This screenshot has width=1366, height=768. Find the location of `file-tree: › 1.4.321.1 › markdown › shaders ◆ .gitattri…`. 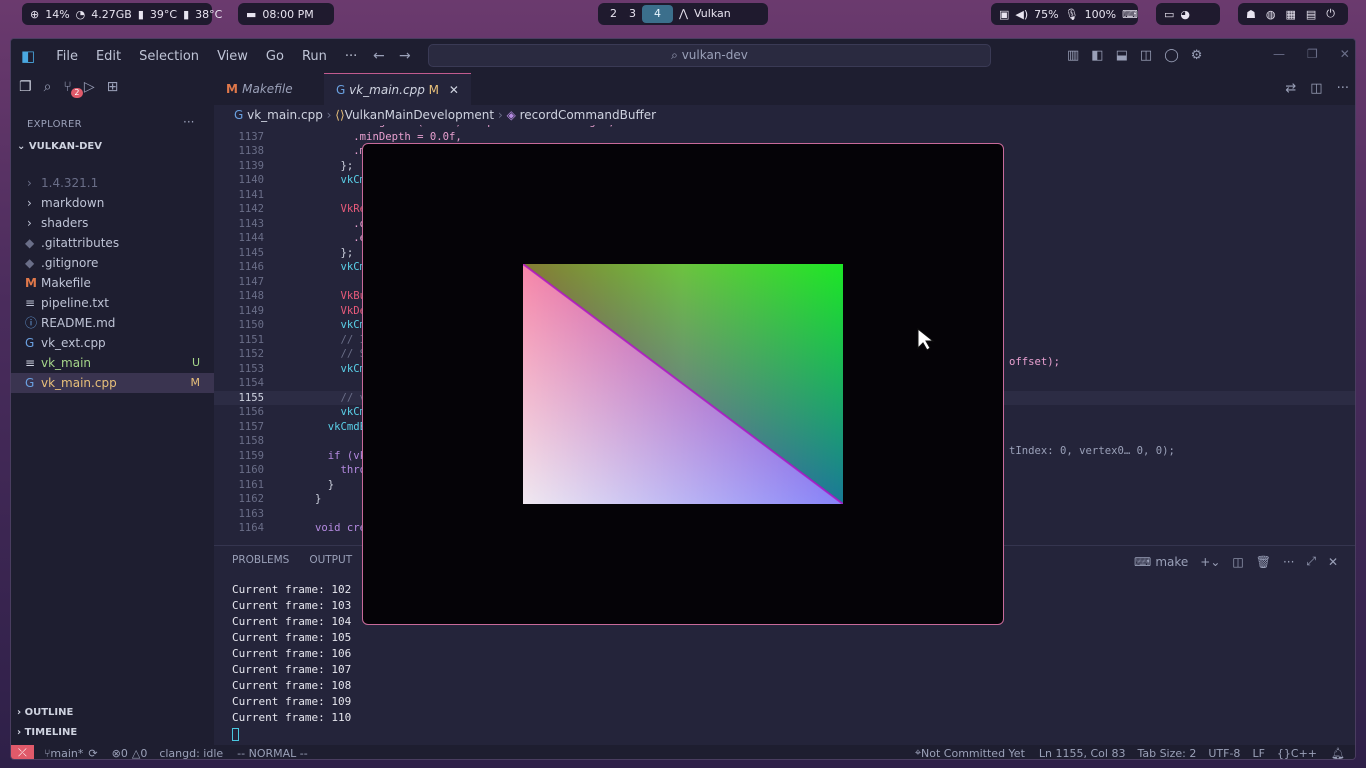

file-tree: › 1.4.321.1 › markdown › shaders ◆ .gitattri… is located at coordinates (112, 283).